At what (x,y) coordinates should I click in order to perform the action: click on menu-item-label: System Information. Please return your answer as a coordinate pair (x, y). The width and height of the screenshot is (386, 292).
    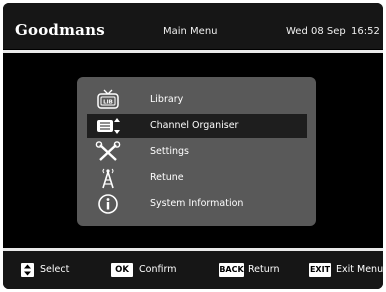
    Looking at the image, I should click on (197, 203).